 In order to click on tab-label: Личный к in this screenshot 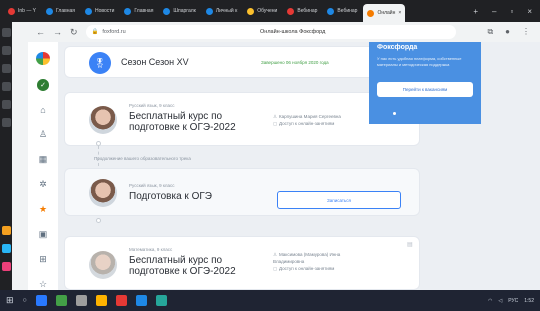, I will do `click(226, 11)`.